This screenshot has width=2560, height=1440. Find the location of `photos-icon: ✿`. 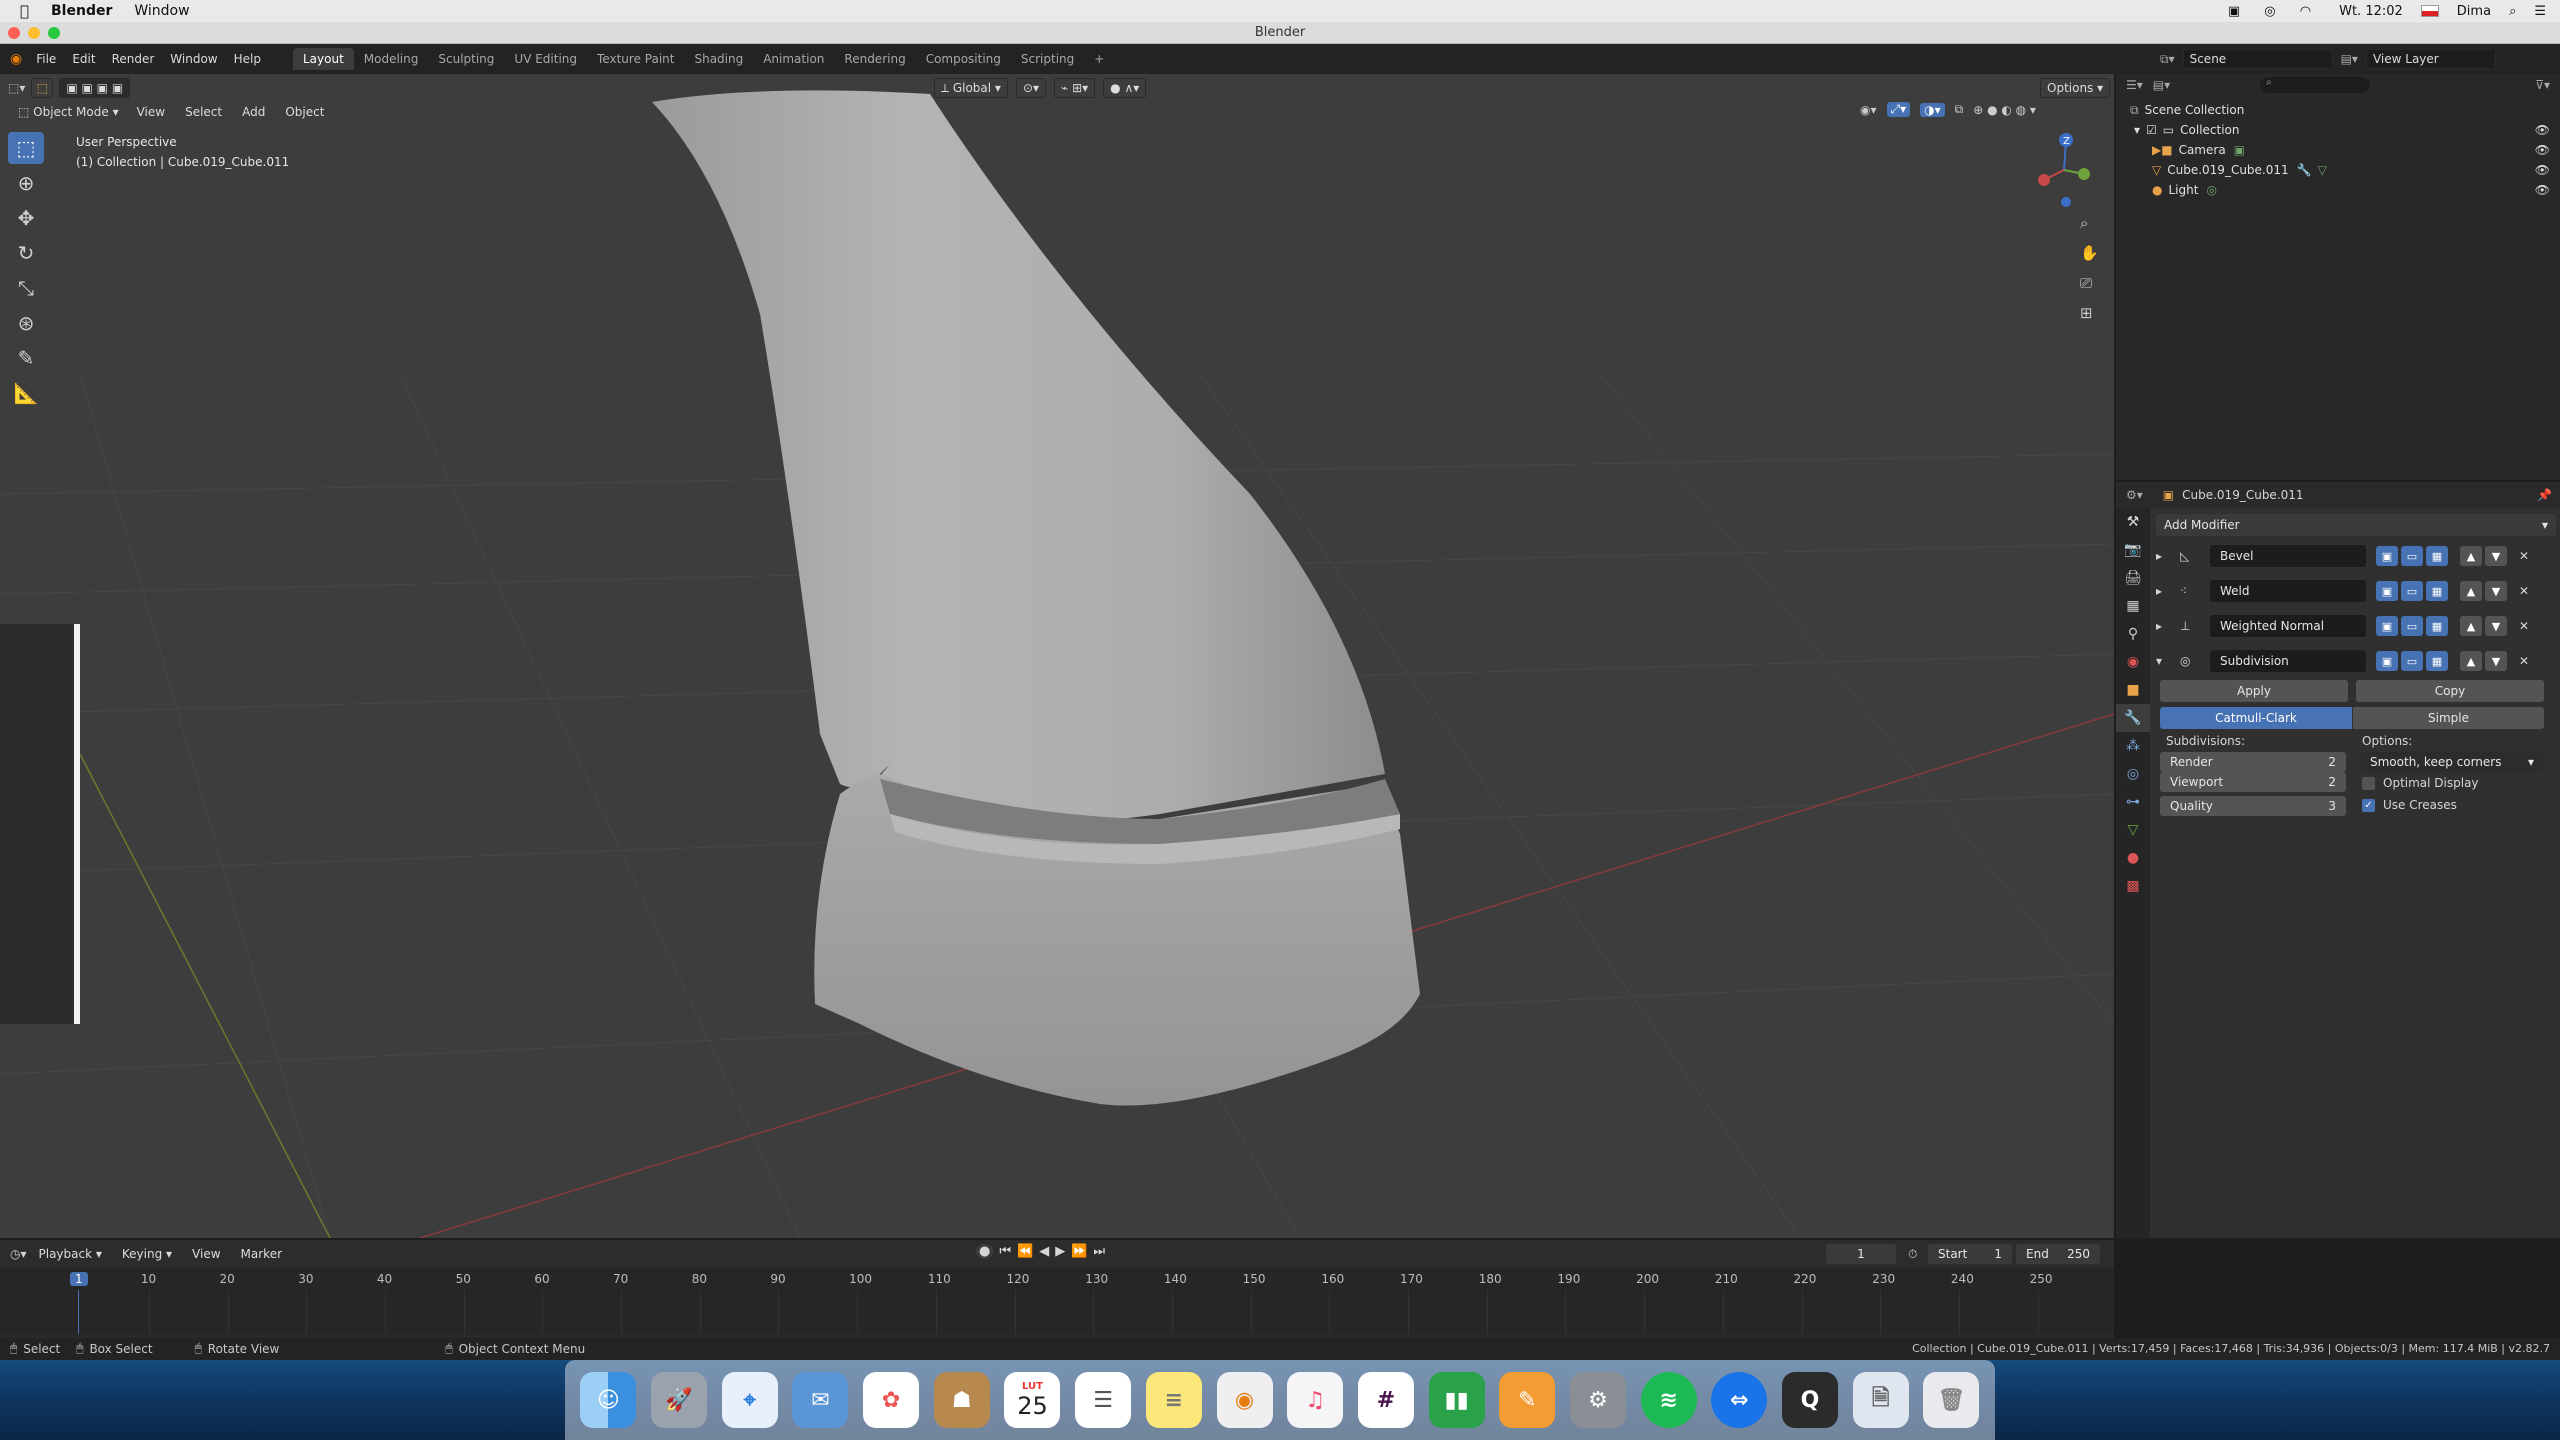

photos-icon: ✿ is located at coordinates (891, 1400).